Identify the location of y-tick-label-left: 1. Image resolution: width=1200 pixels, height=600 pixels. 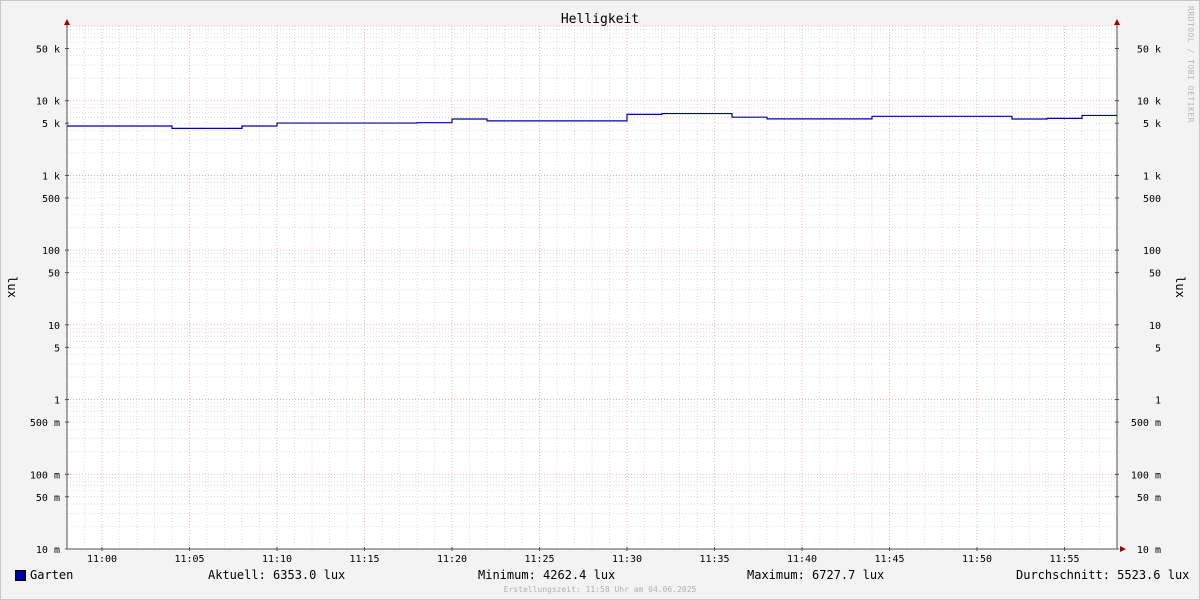
(57, 401).